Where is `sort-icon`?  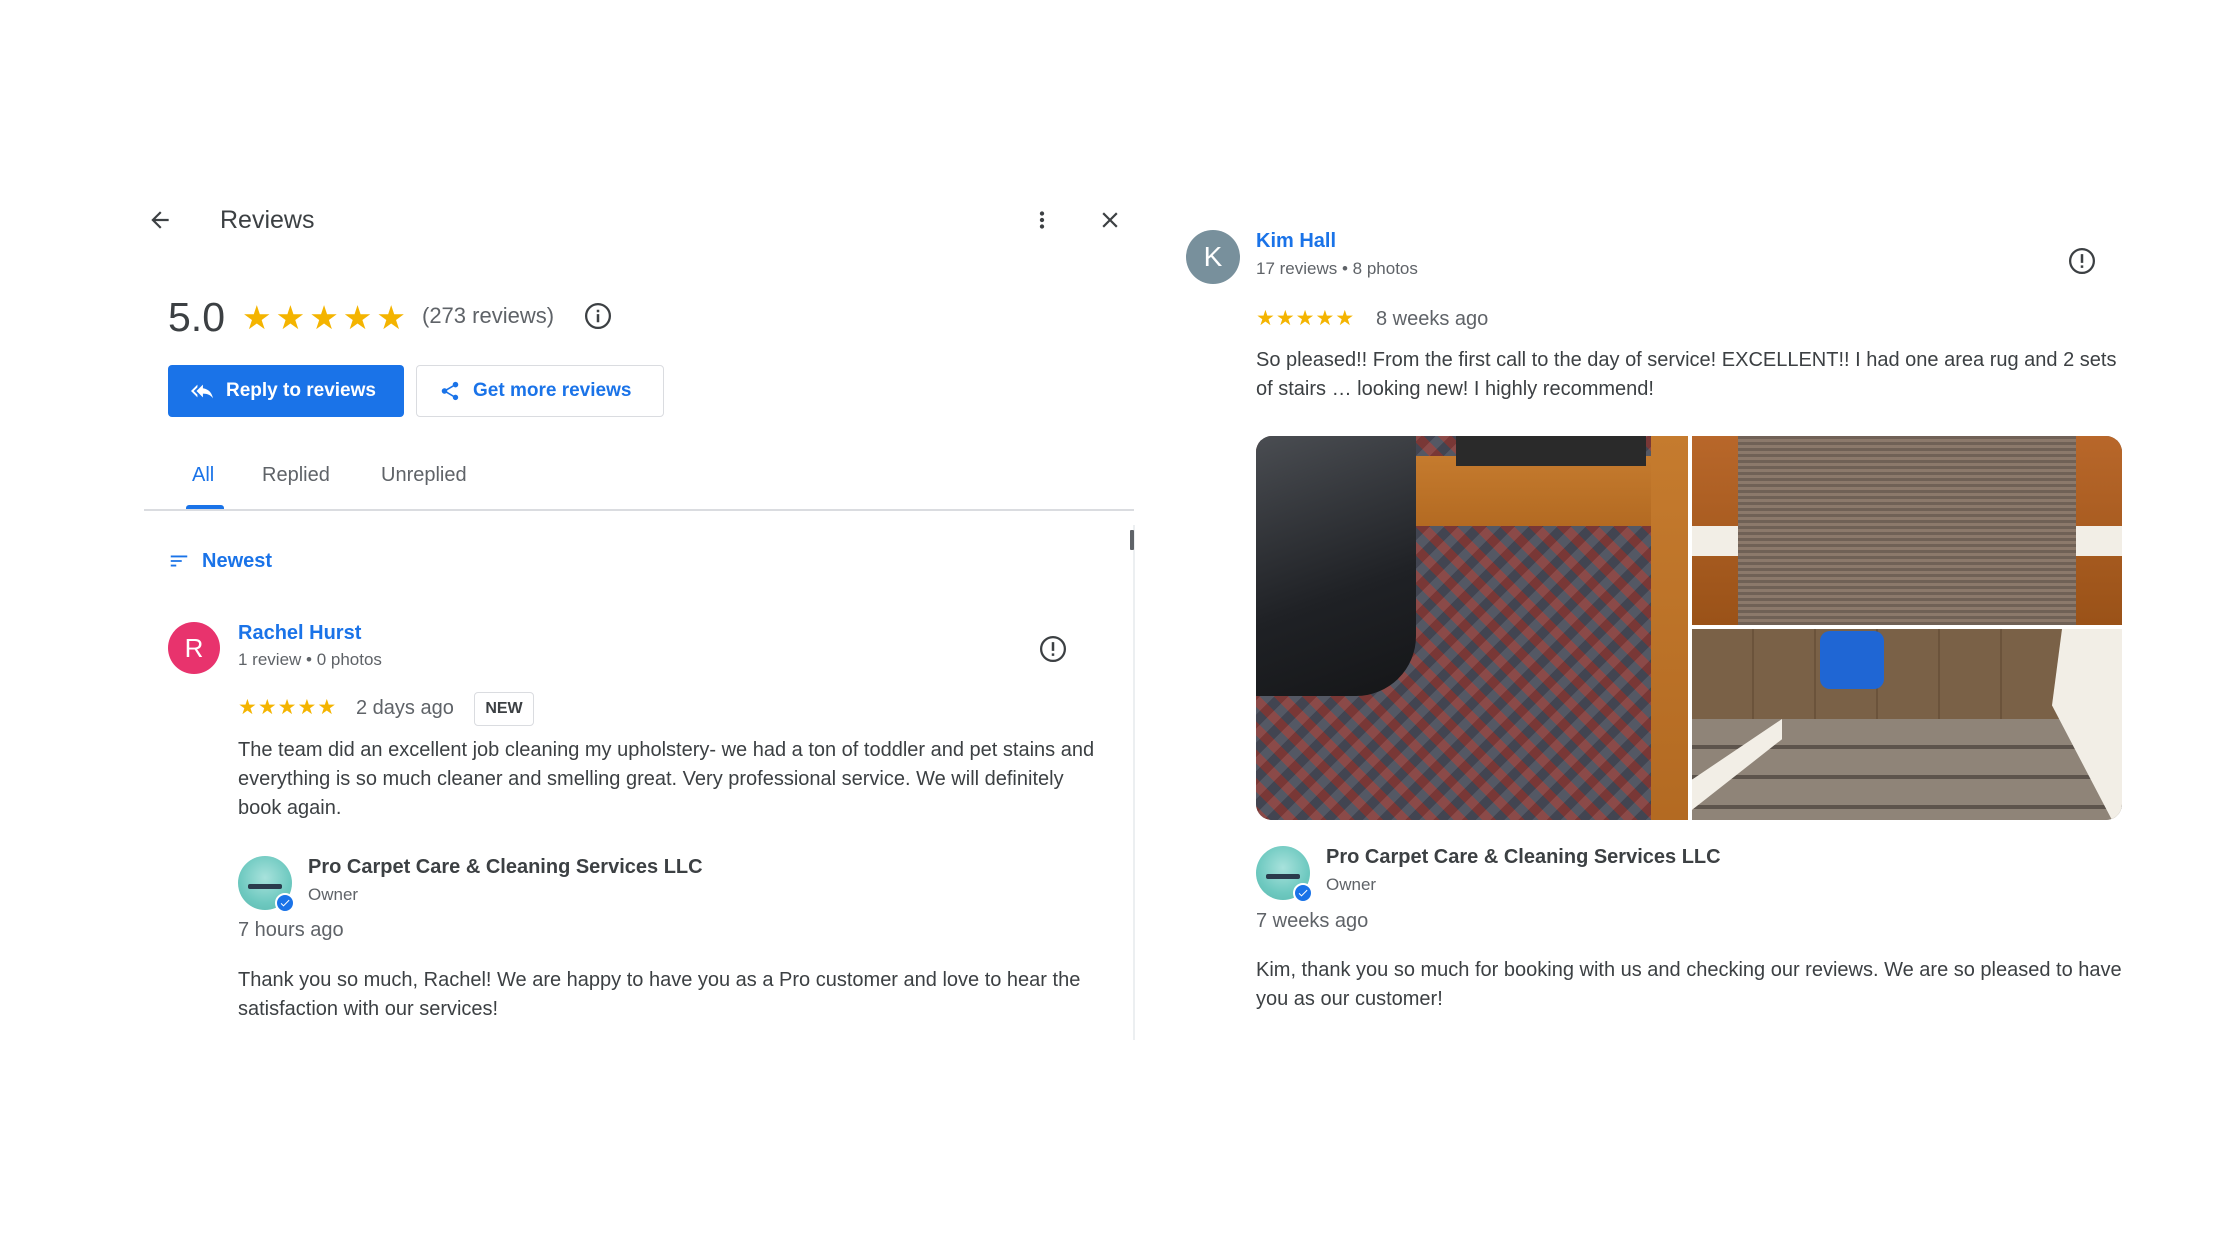
sort-icon is located at coordinates (179, 561).